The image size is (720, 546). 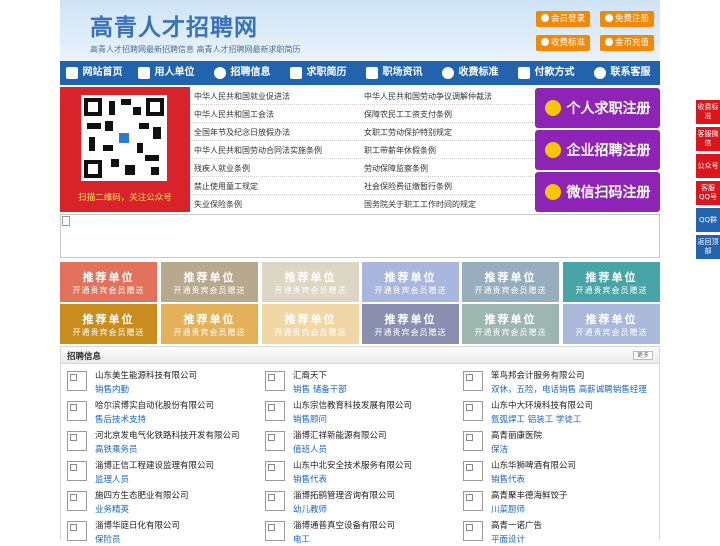 What do you see at coordinates (158, 471) in the screenshot?
I see `job-item: 淄博正信工程建设监理有限公司 监理人员` at bounding box center [158, 471].